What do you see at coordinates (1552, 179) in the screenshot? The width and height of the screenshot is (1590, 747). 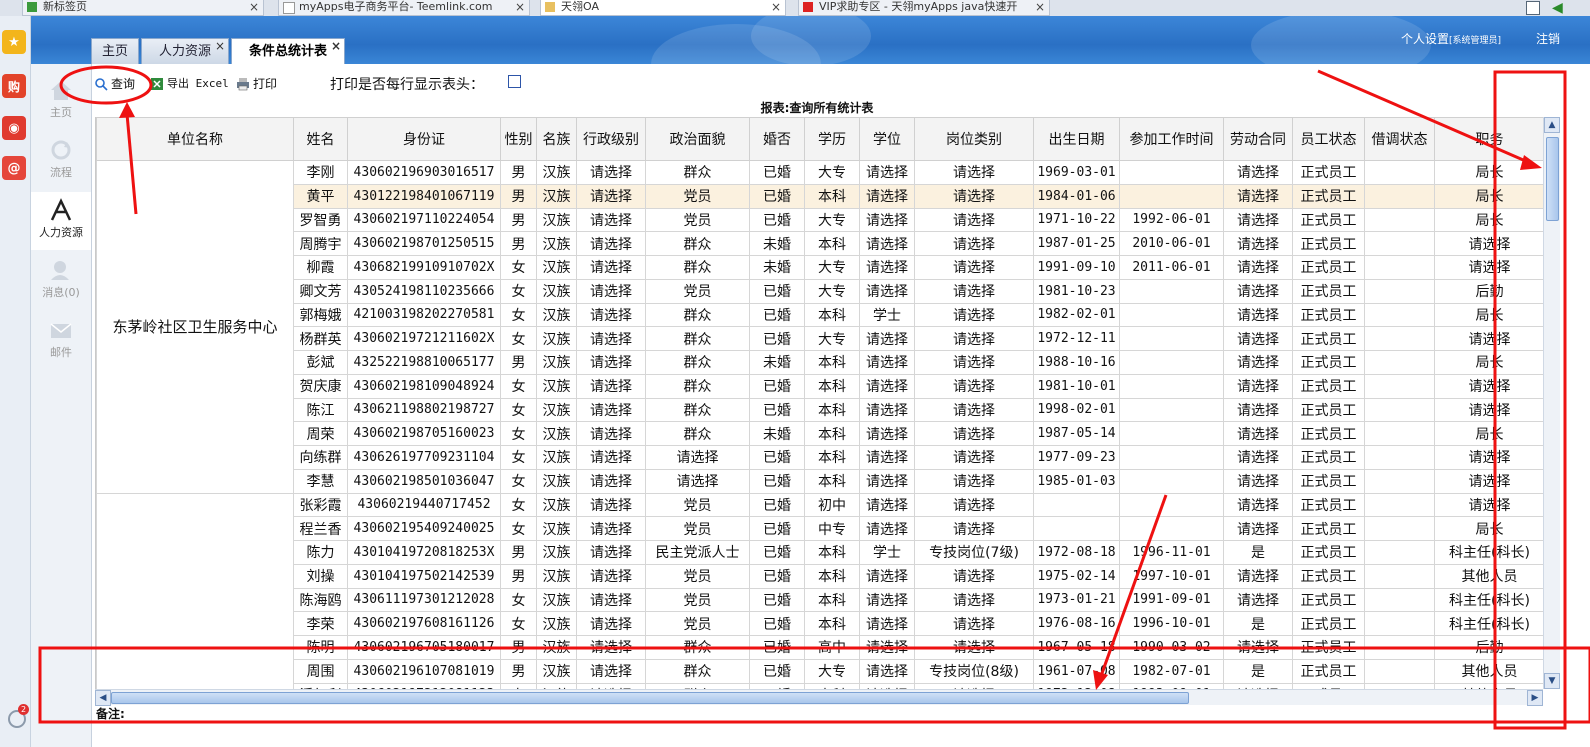 I see `vertical-scroll-thumb` at bounding box center [1552, 179].